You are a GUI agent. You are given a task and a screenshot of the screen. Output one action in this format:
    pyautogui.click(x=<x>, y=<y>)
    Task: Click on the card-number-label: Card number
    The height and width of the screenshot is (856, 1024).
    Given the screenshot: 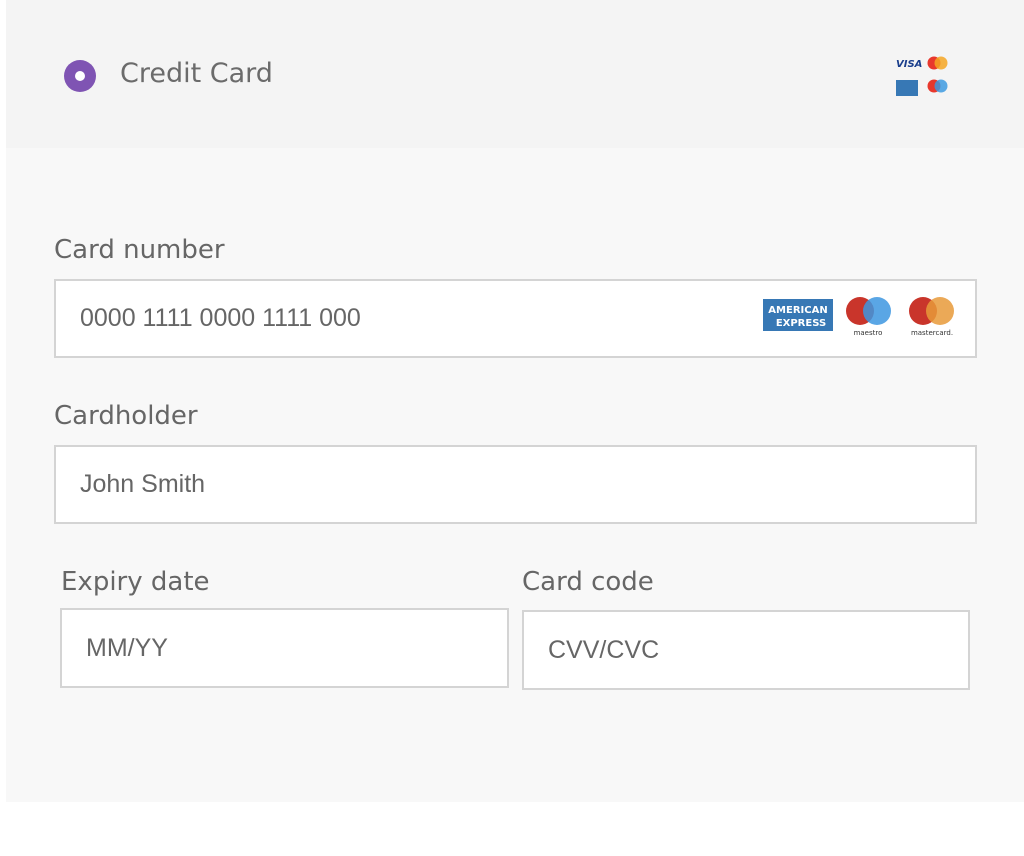 What is the action you would take?
    pyautogui.click(x=139, y=250)
    